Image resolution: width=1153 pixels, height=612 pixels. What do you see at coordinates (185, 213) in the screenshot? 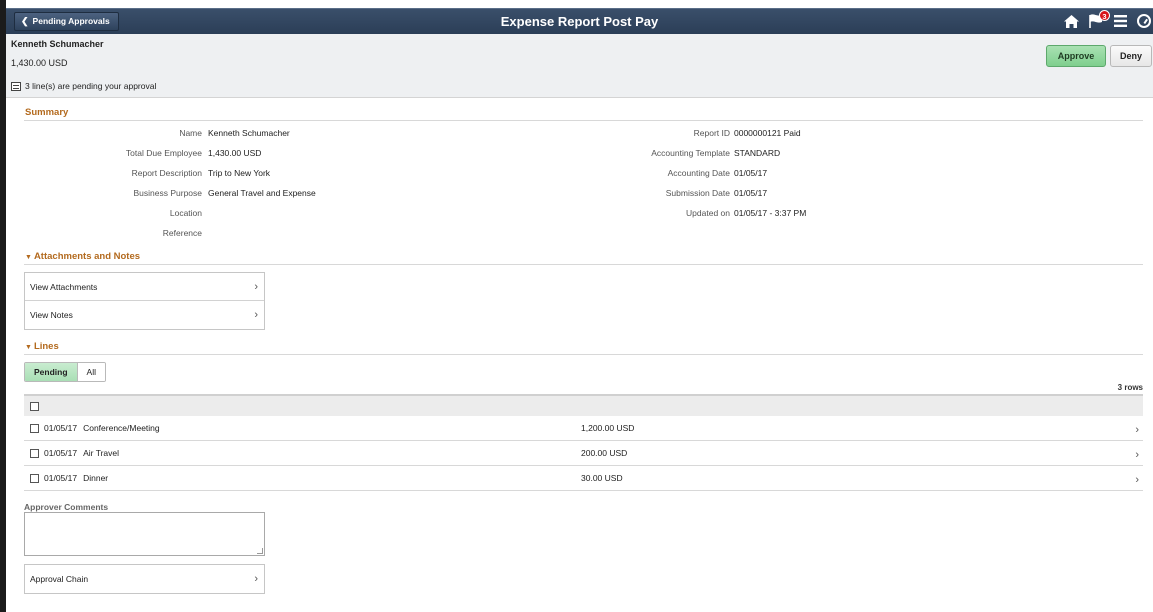
I see `field-label-location: Location` at bounding box center [185, 213].